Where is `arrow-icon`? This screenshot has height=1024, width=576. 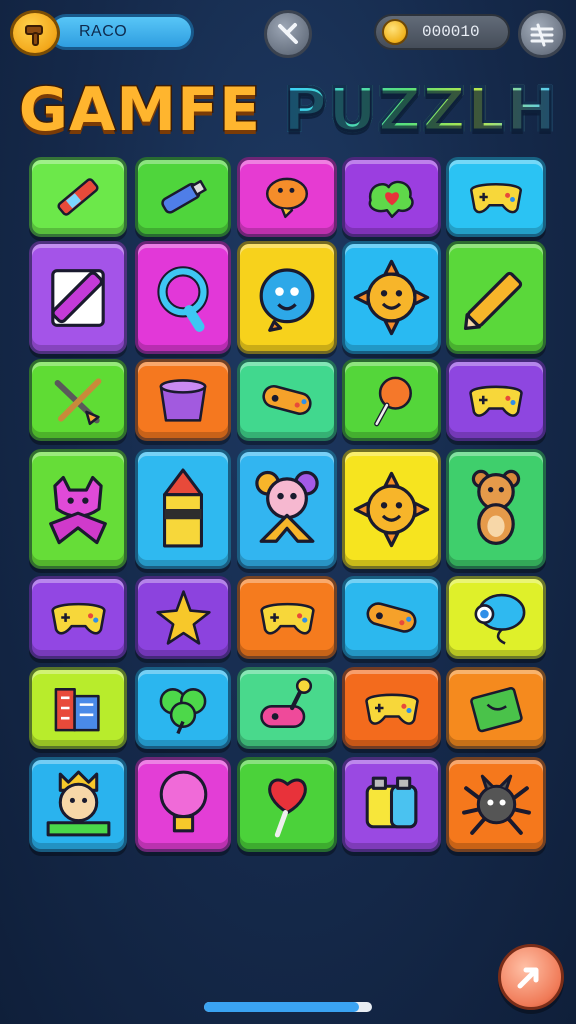
arrow-icon is located at coordinates (528, 978).